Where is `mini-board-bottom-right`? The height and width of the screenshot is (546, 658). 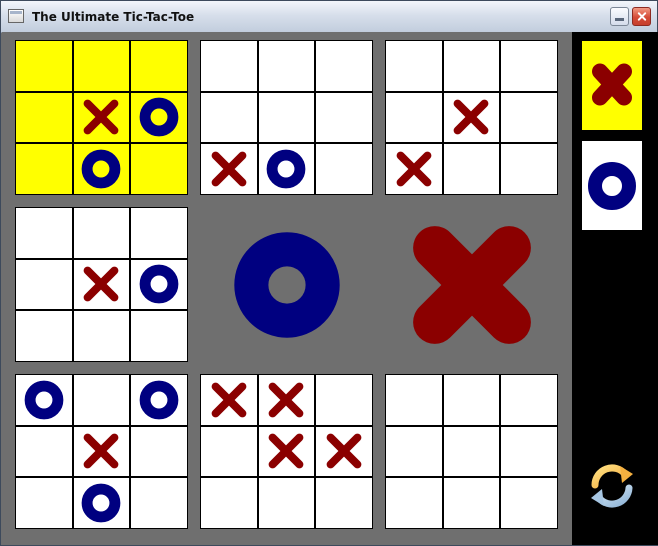 mini-board-bottom-right is located at coordinates (471, 451).